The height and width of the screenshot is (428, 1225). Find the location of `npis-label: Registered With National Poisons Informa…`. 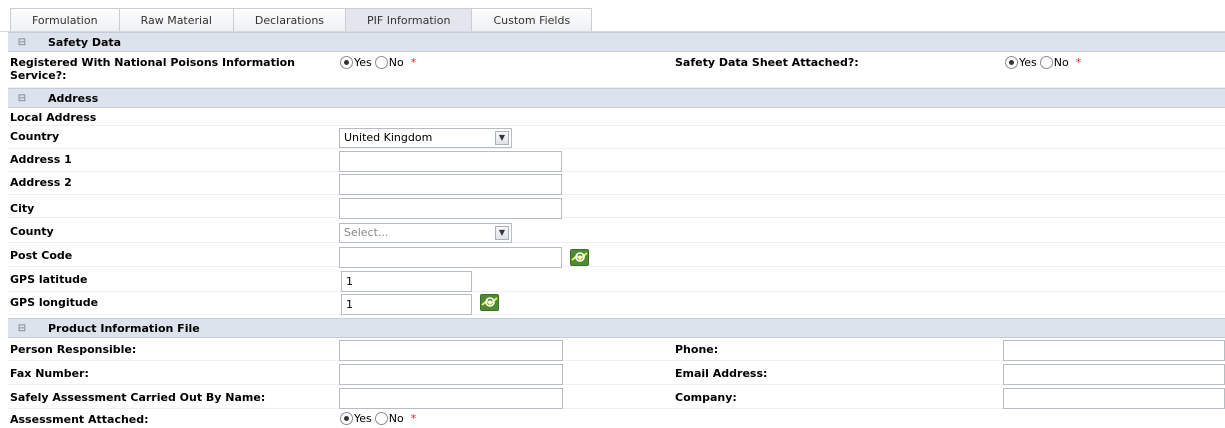

npis-label: Registered With National Poisons Informa… is located at coordinates (153, 69).